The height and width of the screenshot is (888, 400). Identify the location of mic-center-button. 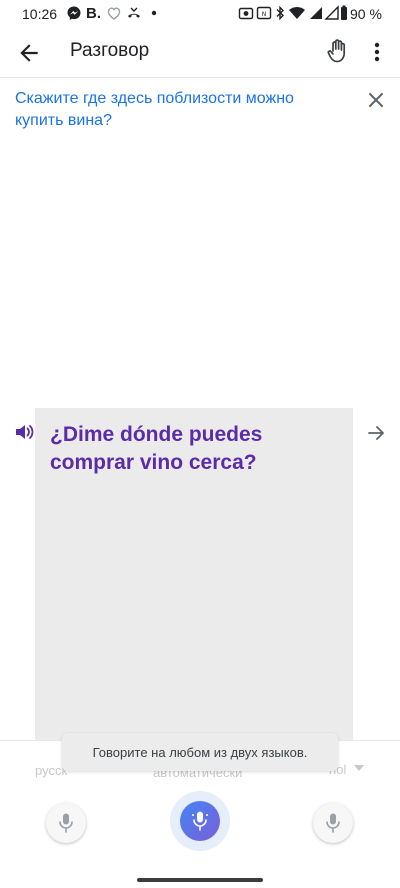
(200, 821).